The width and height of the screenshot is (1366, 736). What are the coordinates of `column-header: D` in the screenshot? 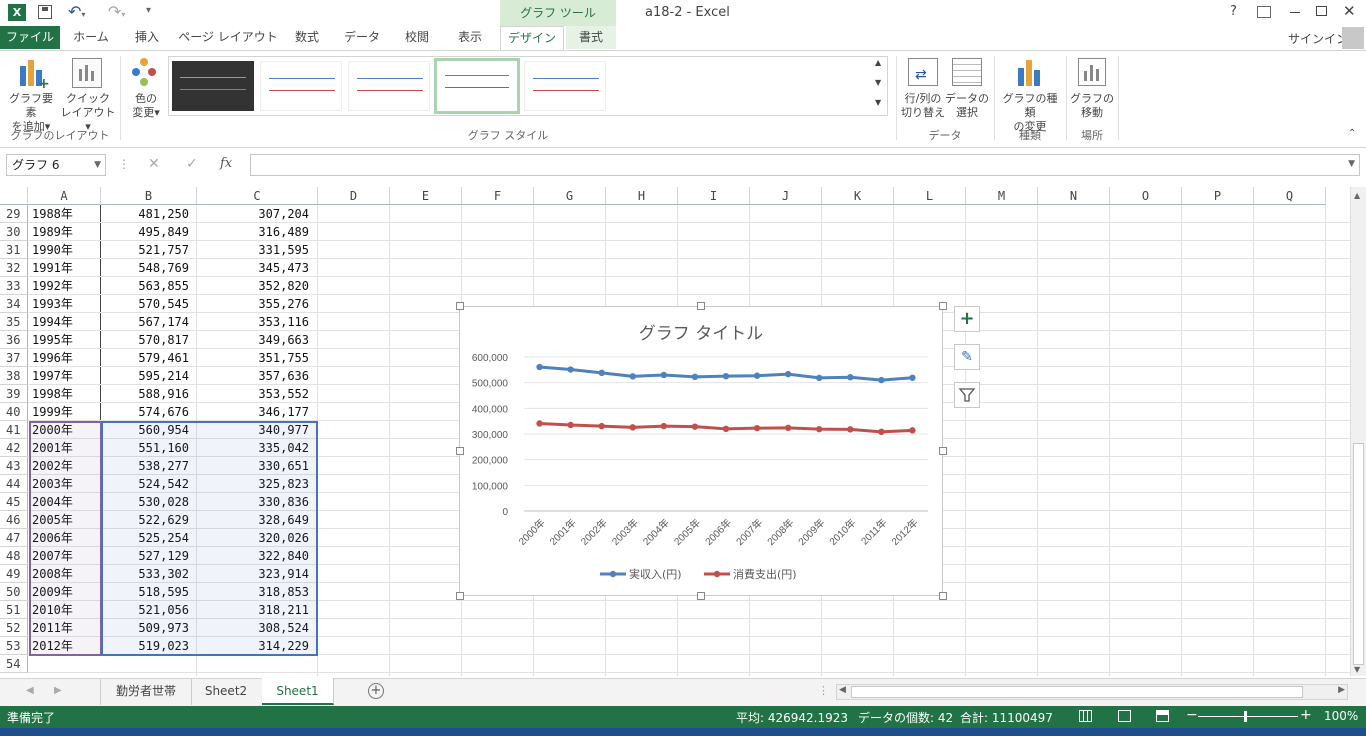 It's located at (354, 196).